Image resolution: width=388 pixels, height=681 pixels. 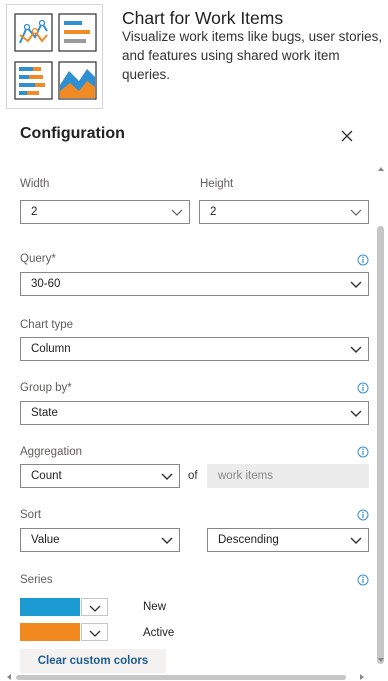 What do you see at coordinates (33, 32) in the screenshot?
I see `line-chart-icon` at bounding box center [33, 32].